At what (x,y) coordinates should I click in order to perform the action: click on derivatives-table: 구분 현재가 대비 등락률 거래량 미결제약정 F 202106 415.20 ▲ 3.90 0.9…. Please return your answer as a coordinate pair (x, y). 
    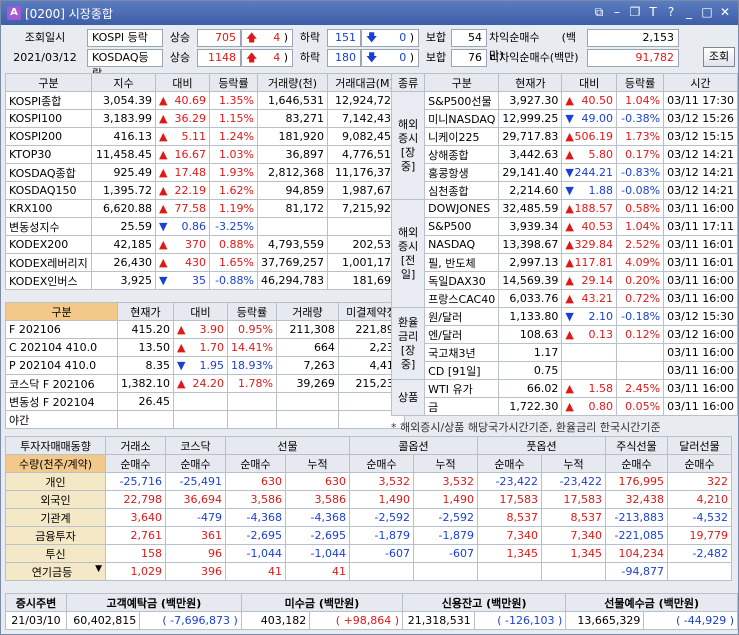
    Looking at the image, I should click on (205, 365).